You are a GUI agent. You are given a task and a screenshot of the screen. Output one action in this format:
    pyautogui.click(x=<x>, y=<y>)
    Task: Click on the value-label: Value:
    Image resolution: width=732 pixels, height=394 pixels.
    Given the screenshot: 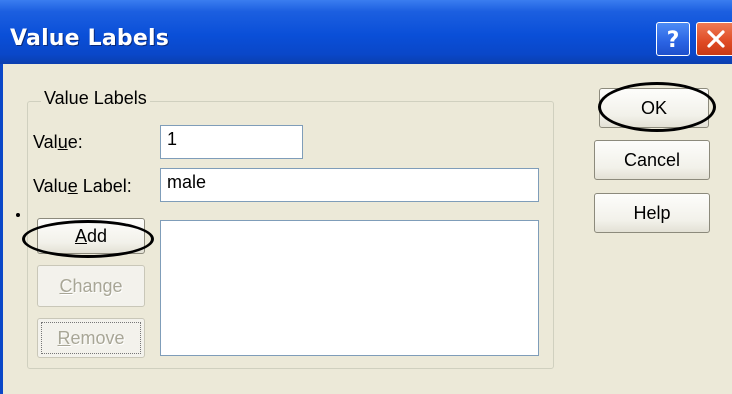 What is the action you would take?
    pyautogui.click(x=58, y=142)
    